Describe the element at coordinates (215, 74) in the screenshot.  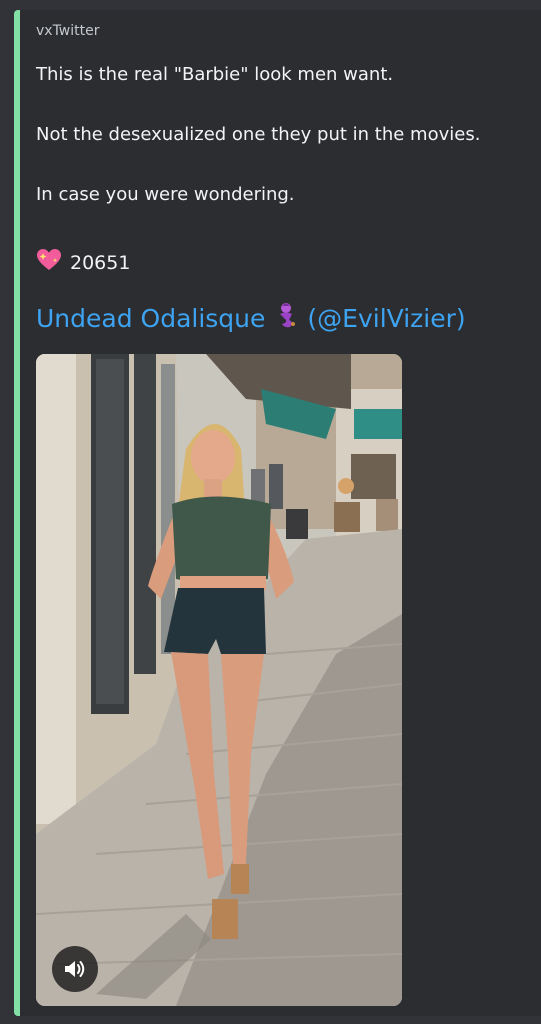
I see `description-line: This is the real "Barbie" look men want.` at that location.